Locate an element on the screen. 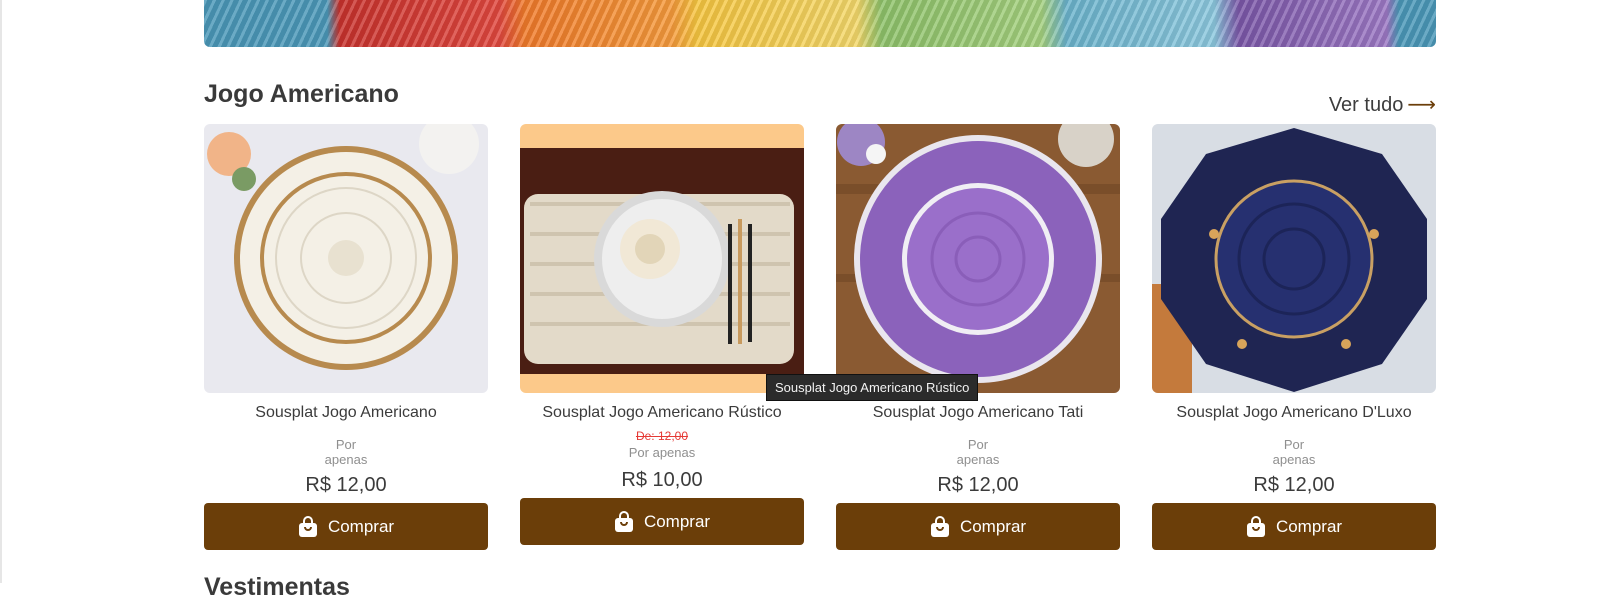  section-title: Jogo Americano is located at coordinates (301, 94).